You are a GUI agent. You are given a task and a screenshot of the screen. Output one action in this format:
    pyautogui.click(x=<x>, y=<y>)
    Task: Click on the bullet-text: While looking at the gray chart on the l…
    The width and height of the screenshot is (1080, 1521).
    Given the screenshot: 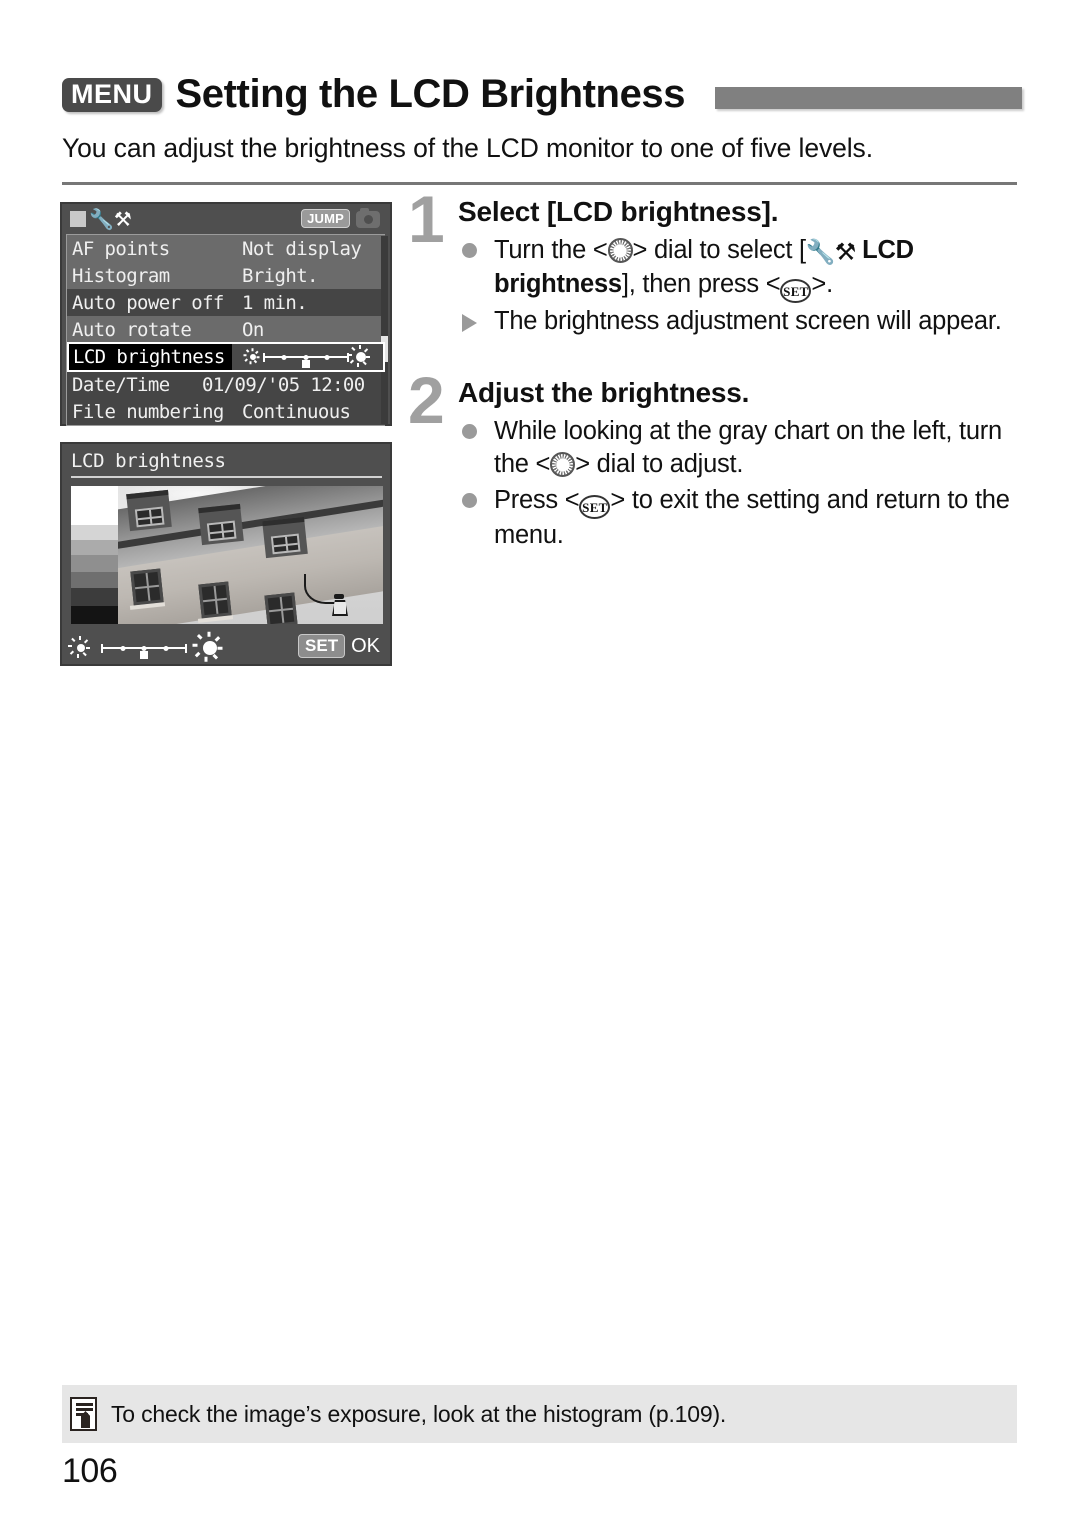 What is the action you would take?
    pyautogui.click(x=748, y=447)
    